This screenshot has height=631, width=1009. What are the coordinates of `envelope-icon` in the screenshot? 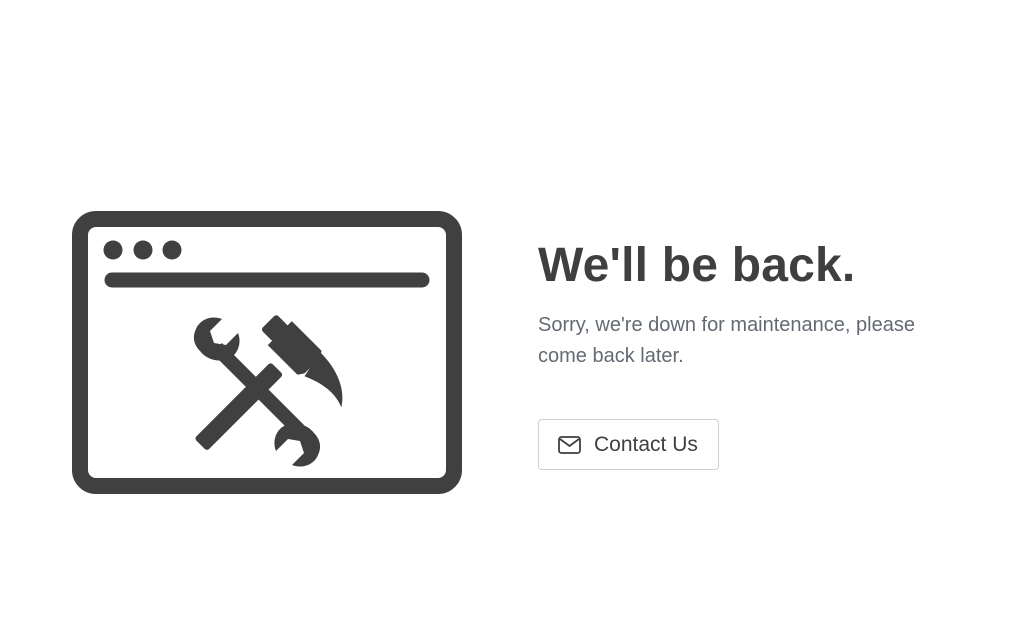 It's located at (569, 444).